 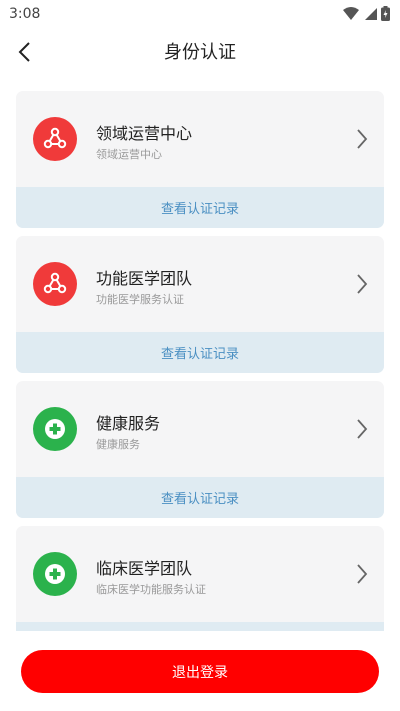 I want to click on auth-card: 临床医学团队 临床医学功能服务认证, so click(x=200, y=578).